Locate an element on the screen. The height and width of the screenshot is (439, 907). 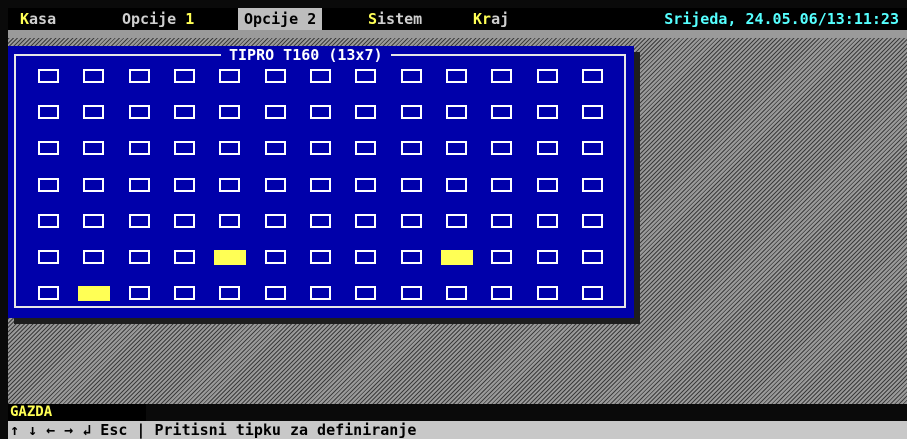
menu-sistem: Sistem is located at coordinates (395, 19).